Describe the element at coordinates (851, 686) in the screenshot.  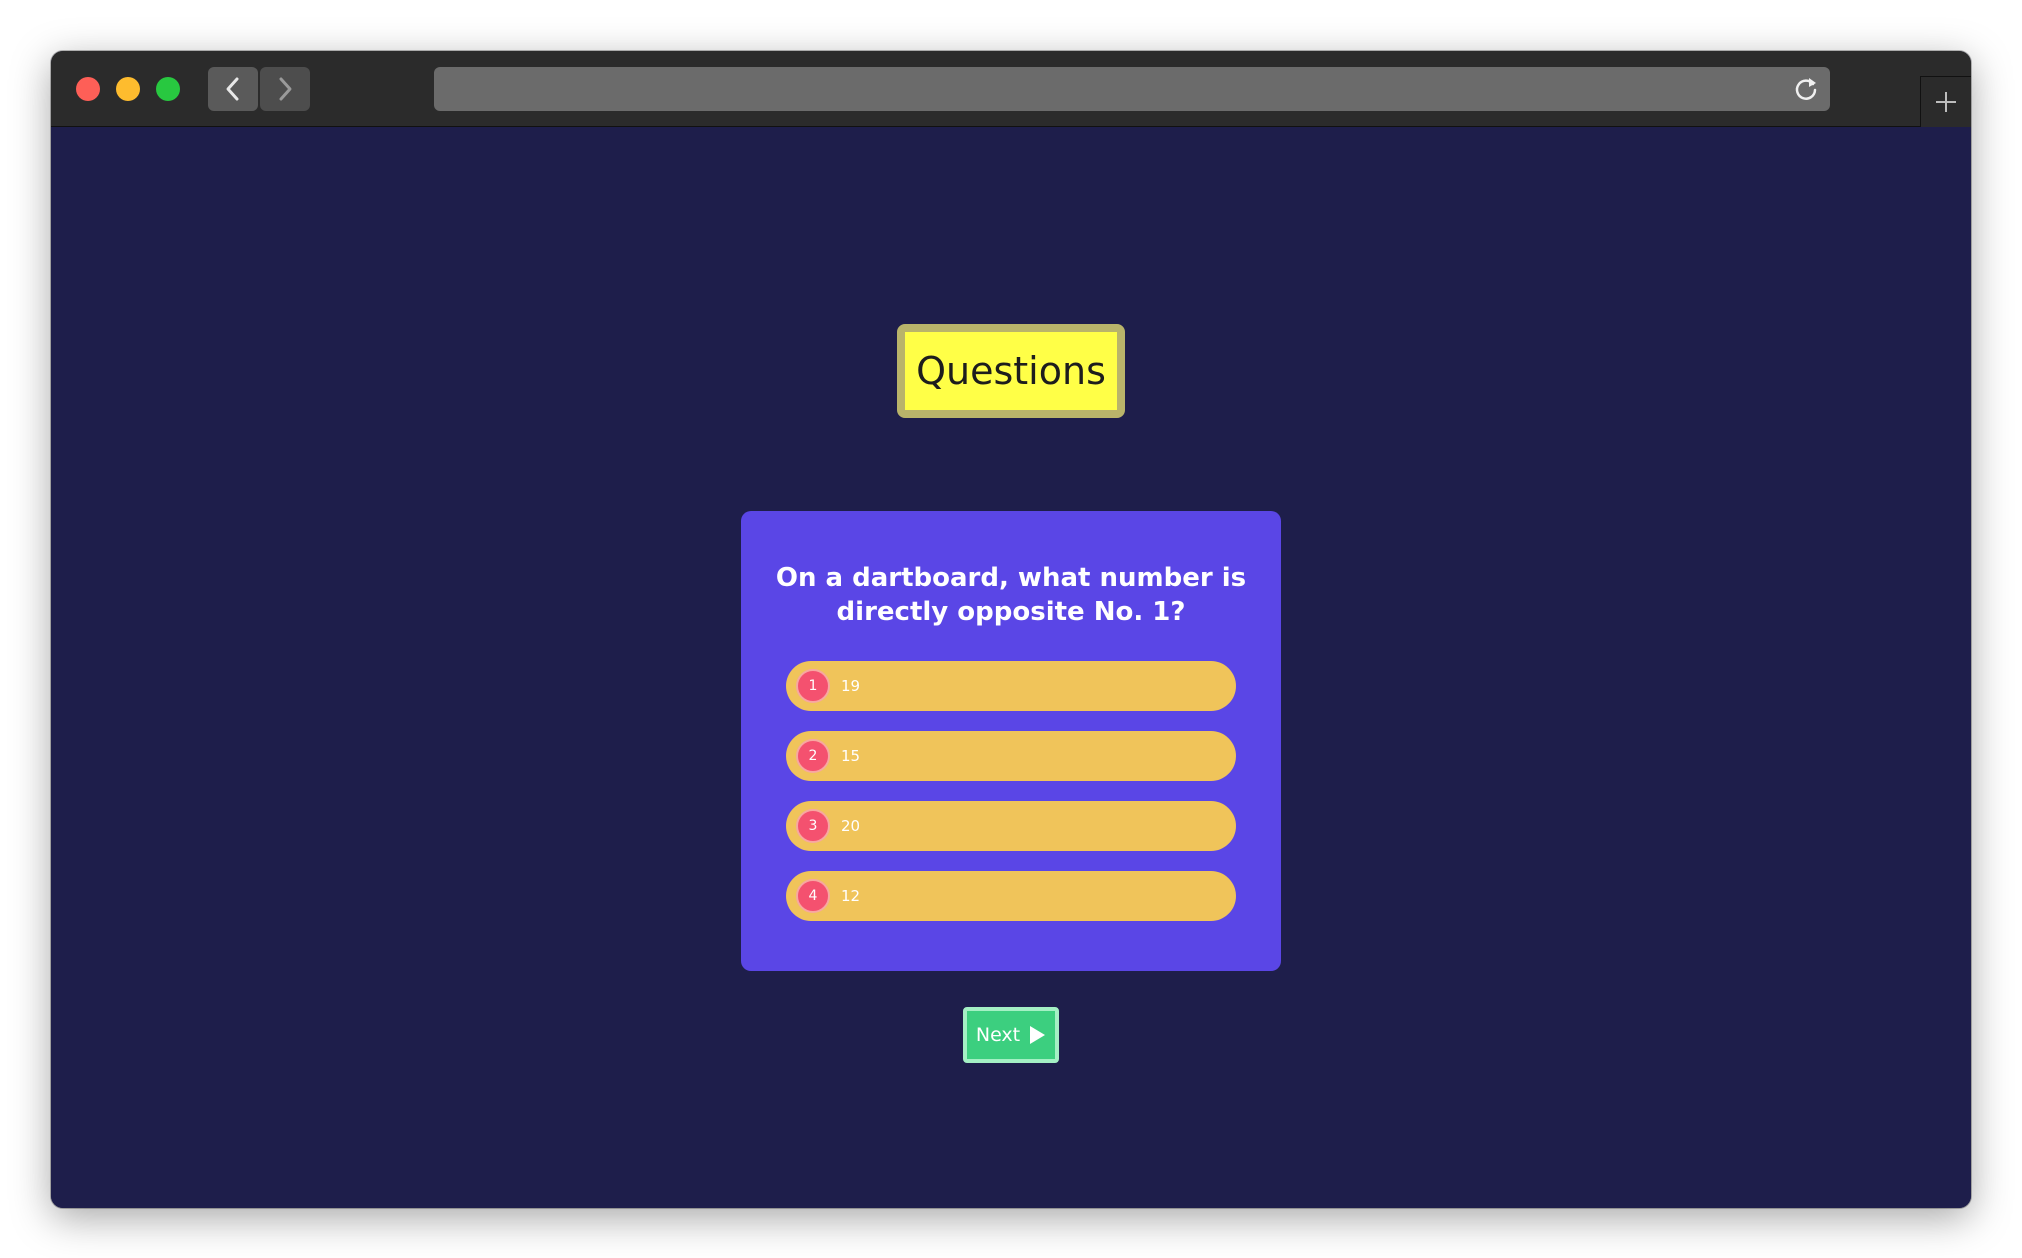
I see `option-label: 19` at that location.